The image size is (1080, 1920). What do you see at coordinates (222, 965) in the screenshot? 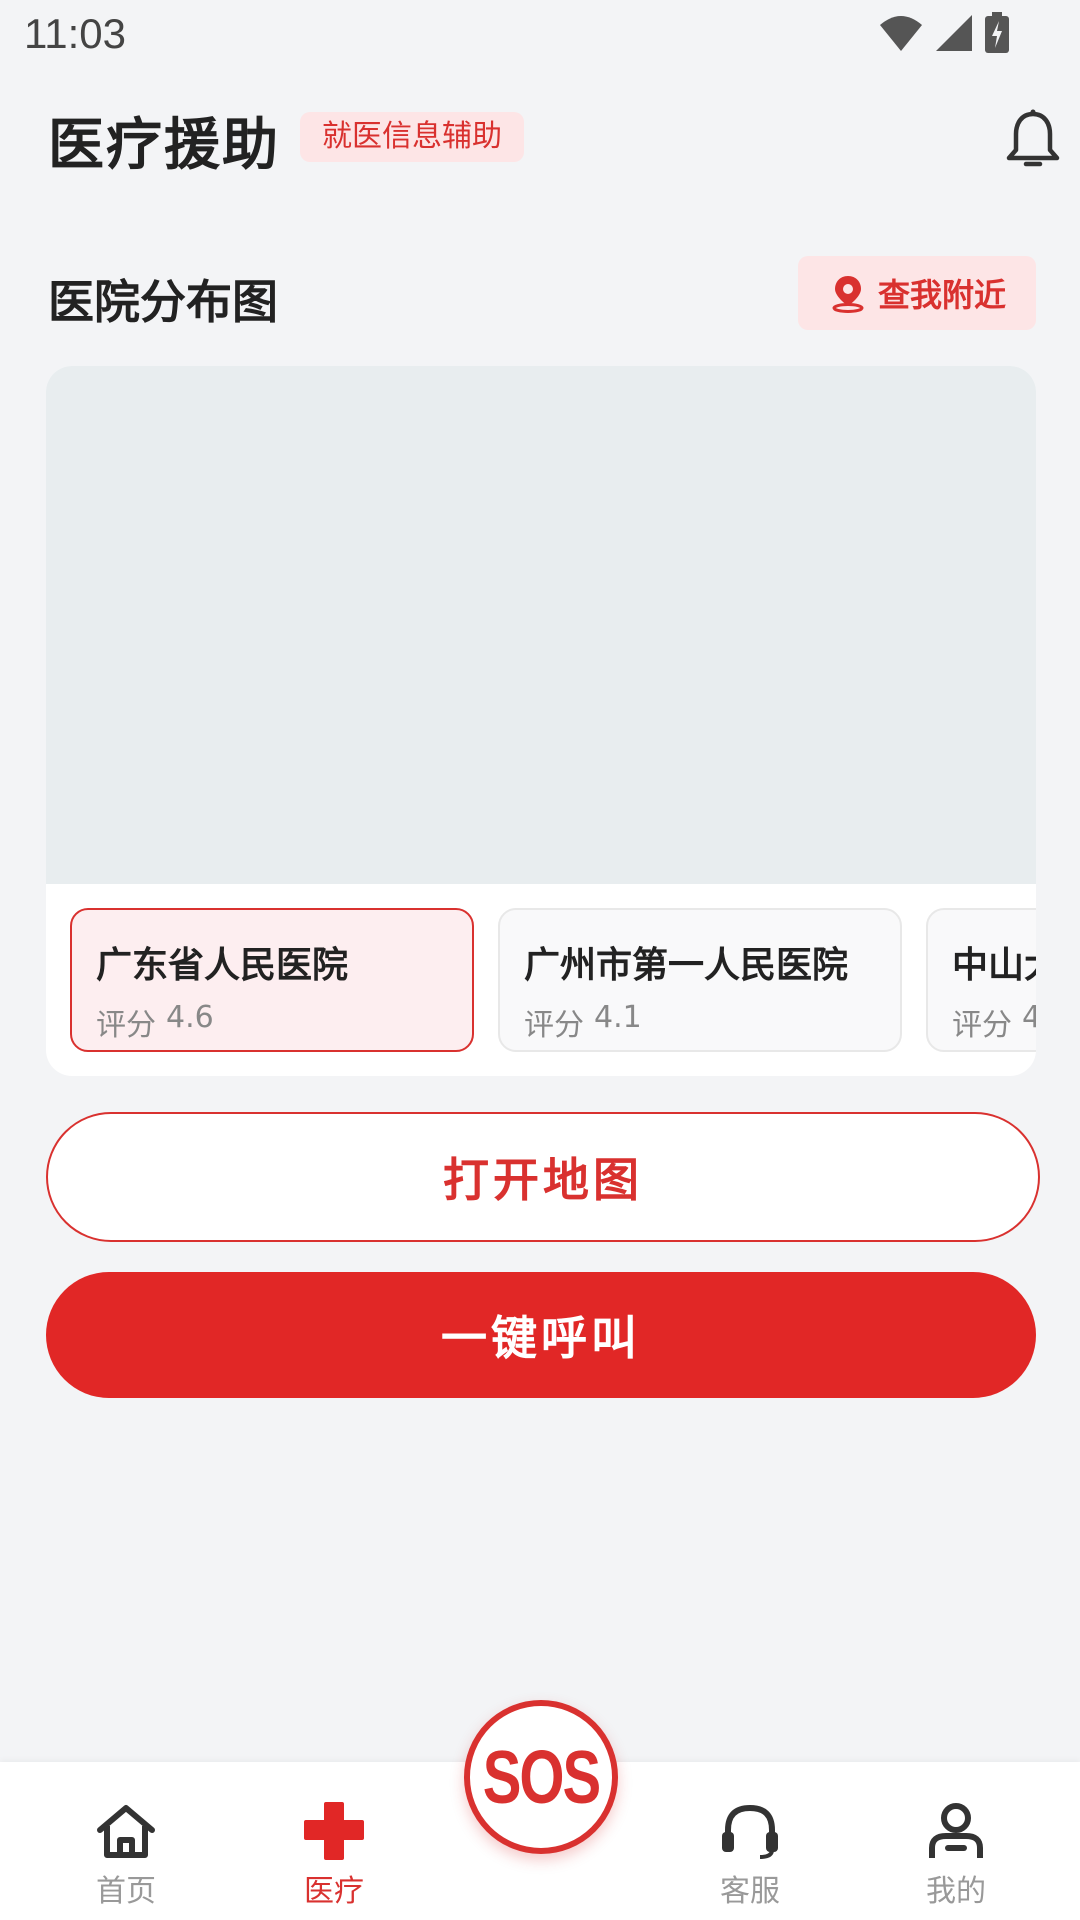
I see `hospital-name: 广东省人民医院` at bounding box center [222, 965].